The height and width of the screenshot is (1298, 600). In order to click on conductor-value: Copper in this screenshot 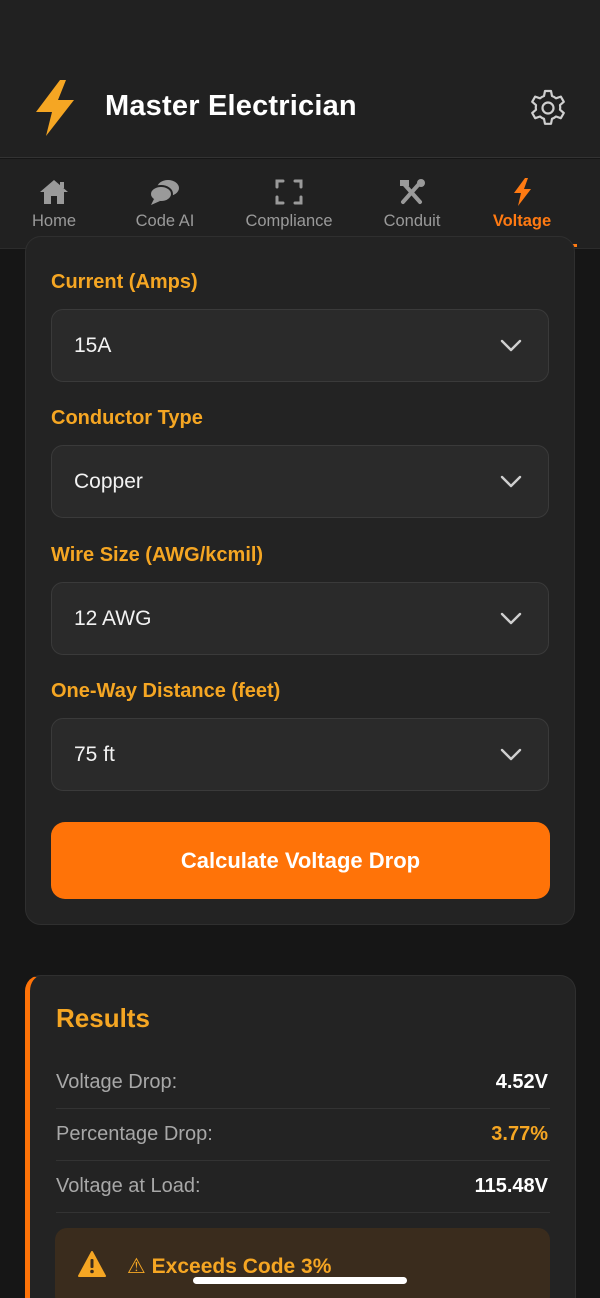, I will do `click(108, 481)`.